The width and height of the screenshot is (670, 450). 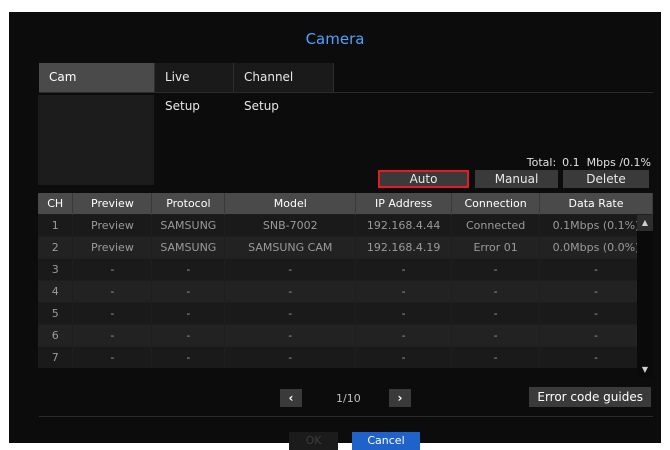 What do you see at coordinates (284, 88) in the screenshot?
I see `tab-channel-setup: Channel Setup` at bounding box center [284, 88].